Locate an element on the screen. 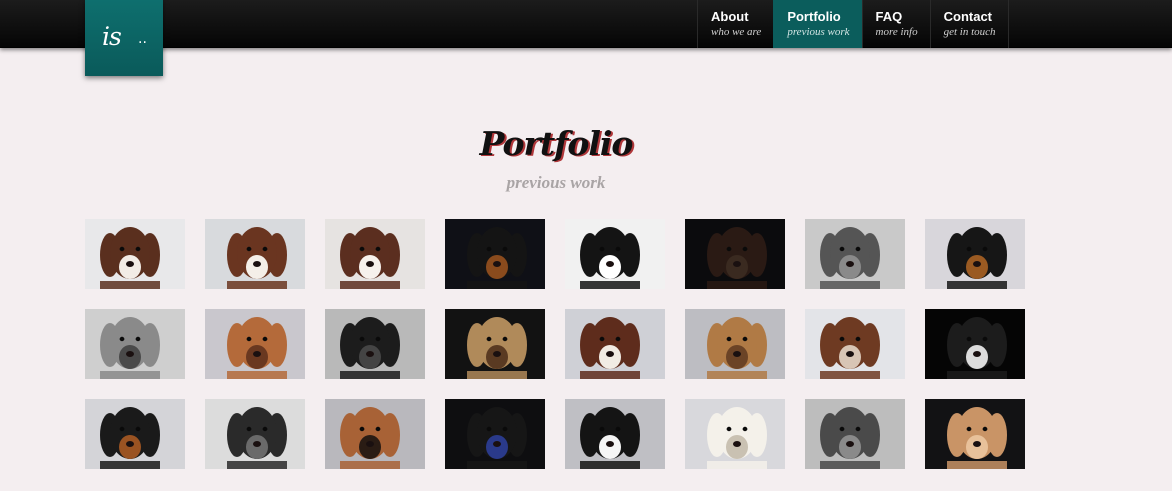 Image resolution: width=1172 pixels, height=491 pixels. nav-item-portfolio: Portfolio previous work is located at coordinates (817, 24).